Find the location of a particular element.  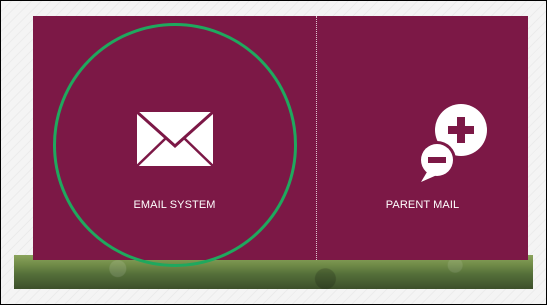

parent-mail-label: PARENT MAIL is located at coordinates (422, 205).